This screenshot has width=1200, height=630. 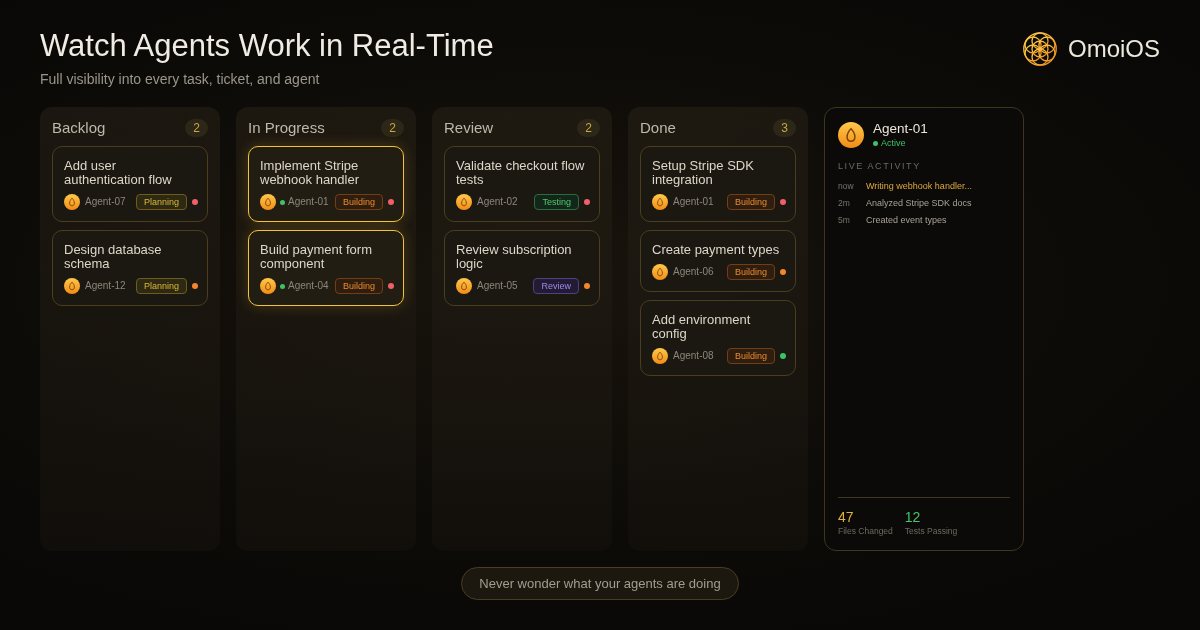 I want to click on card-title: Design database schema, so click(x=113, y=257).